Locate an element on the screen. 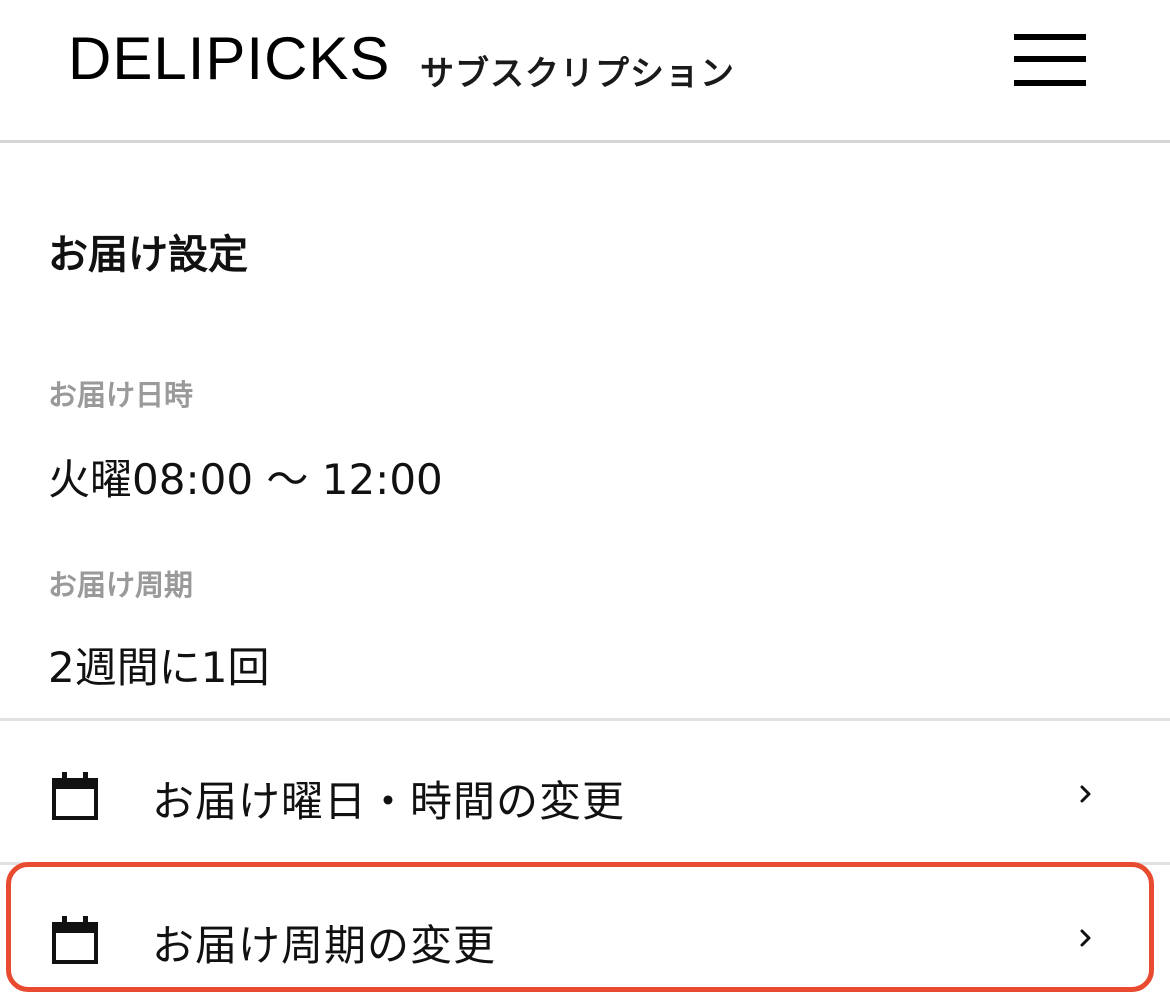 The width and height of the screenshot is (1170, 1008). delivery-cycle-label: お届け周期 is located at coordinates (121, 585).